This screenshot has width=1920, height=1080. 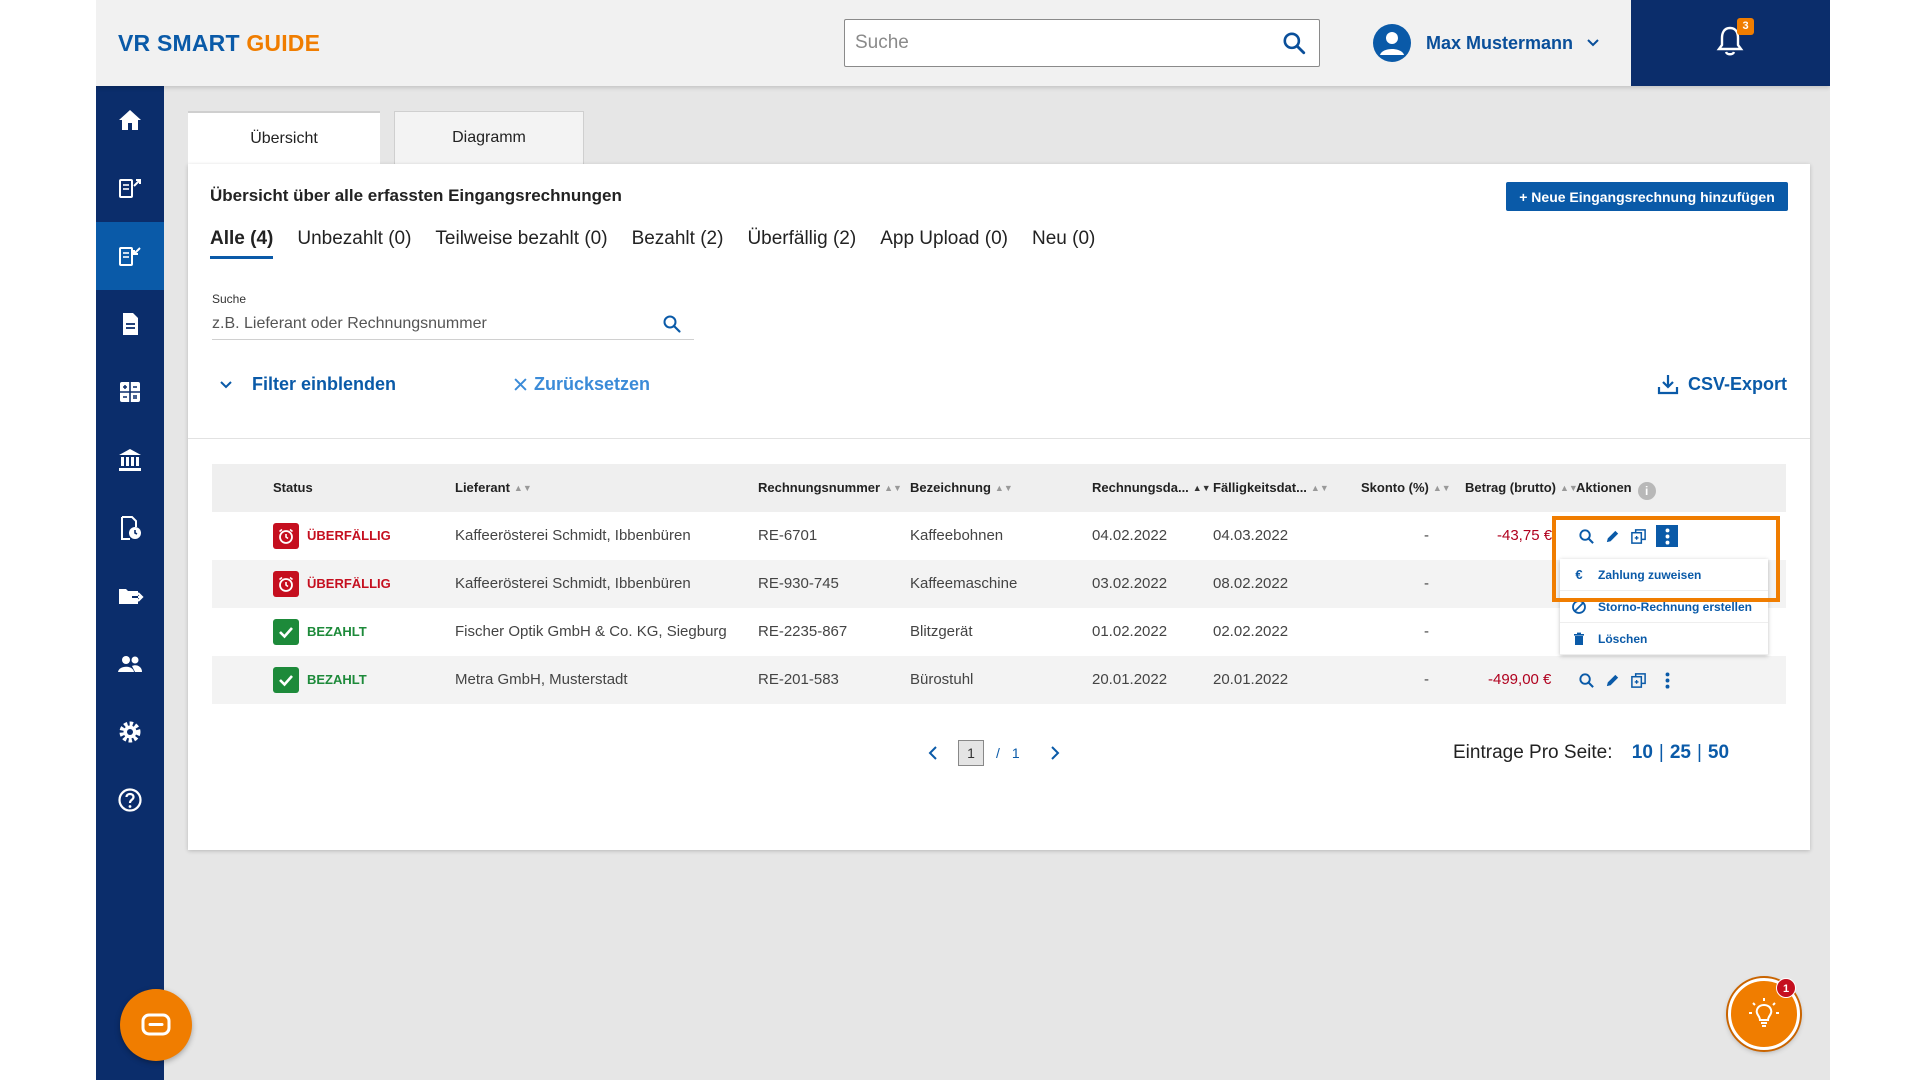 I want to click on chevron-down-icon, so click(x=226, y=384).